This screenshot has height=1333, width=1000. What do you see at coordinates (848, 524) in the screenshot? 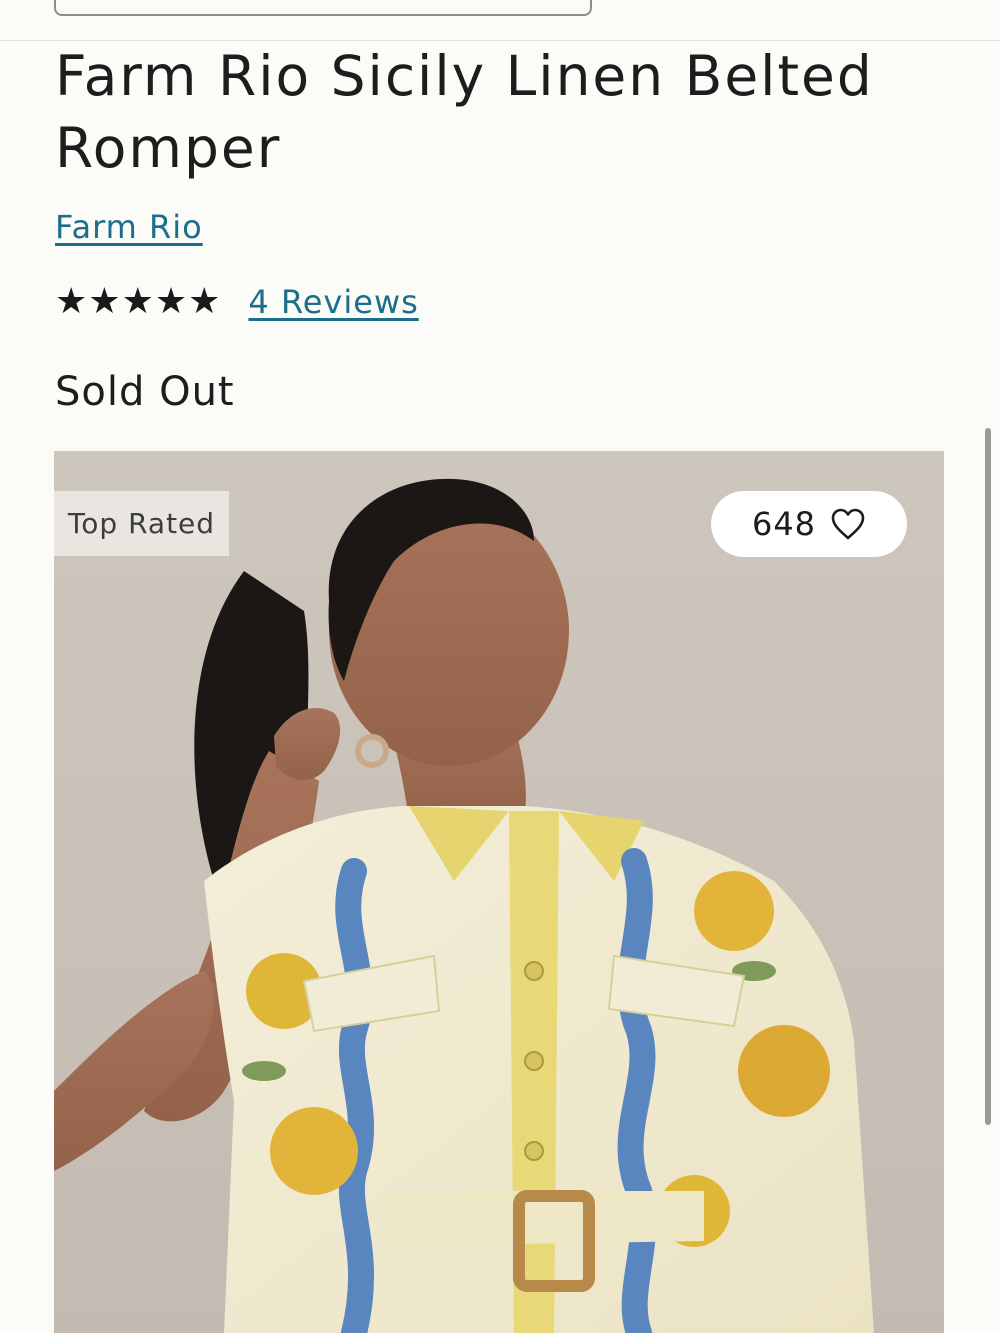
I see `heart-outline-icon` at bounding box center [848, 524].